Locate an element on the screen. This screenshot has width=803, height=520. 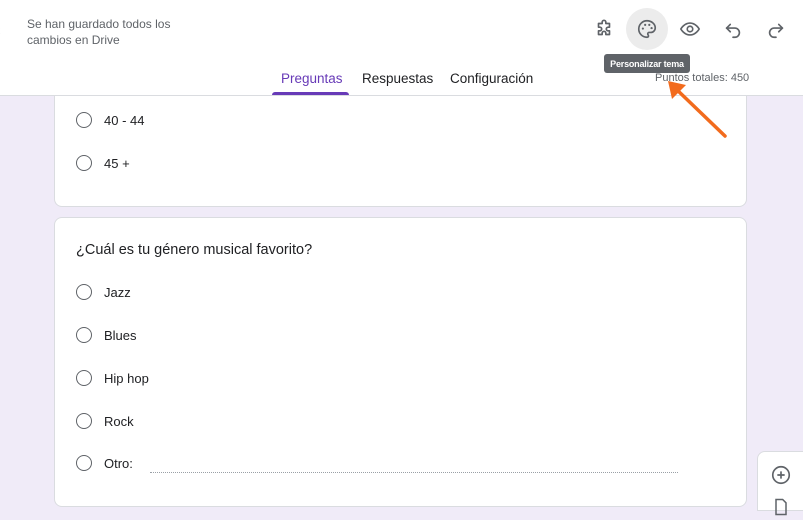
puzzle-icon is located at coordinates (604, 27).